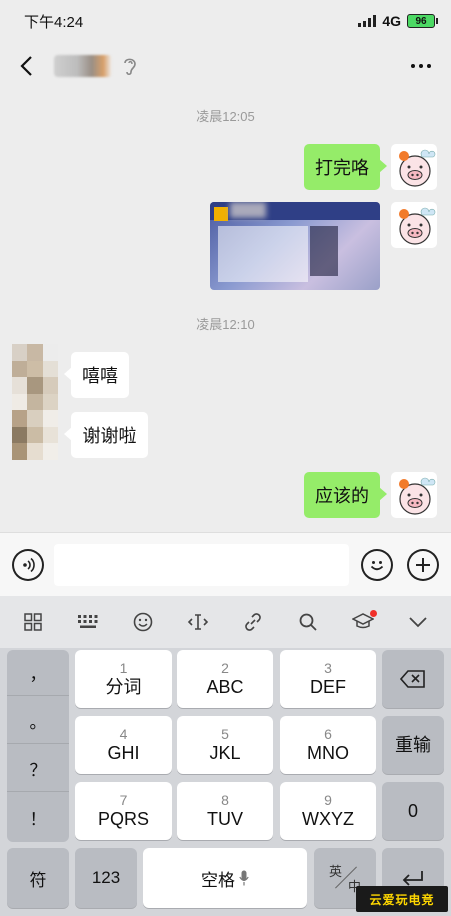 The height and width of the screenshot is (916, 451). I want to click on signal-icon, so click(367, 21).